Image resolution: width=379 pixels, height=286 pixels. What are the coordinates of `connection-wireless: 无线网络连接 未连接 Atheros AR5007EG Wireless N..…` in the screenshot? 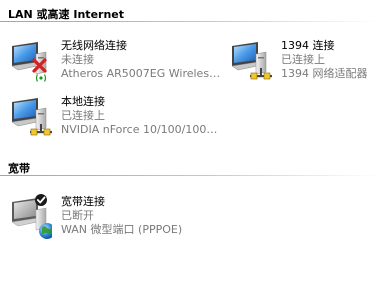 It's located at (118, 61).